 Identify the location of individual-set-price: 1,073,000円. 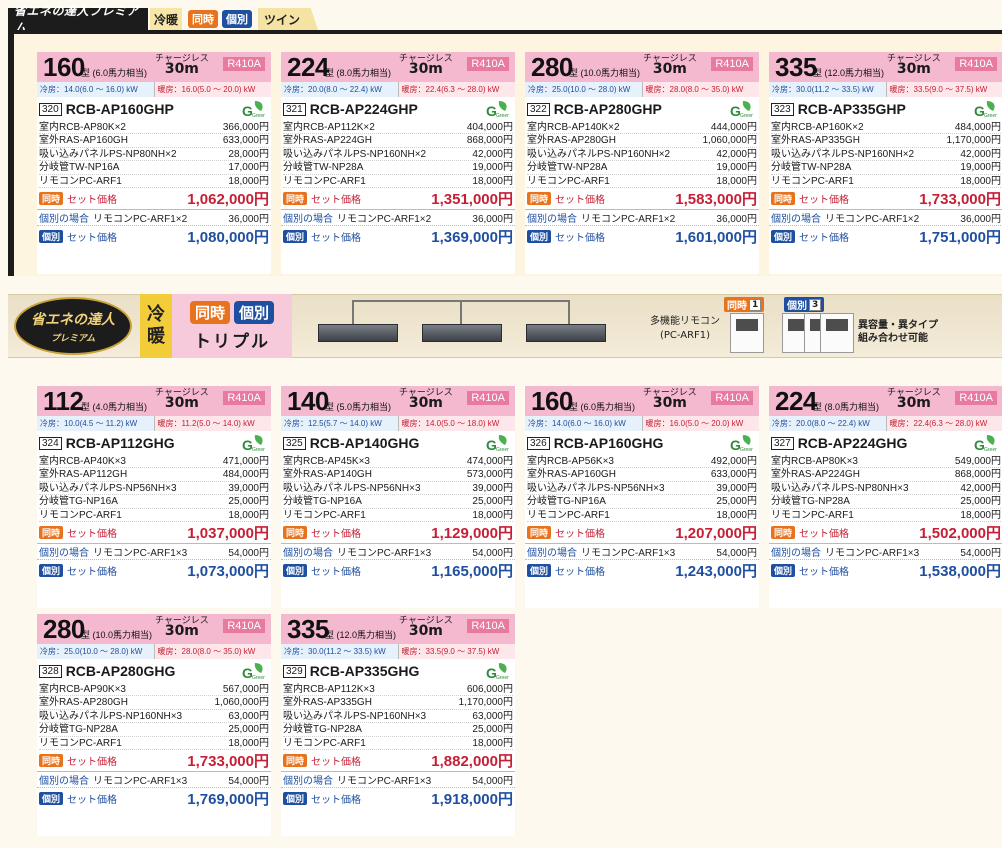
(228, 572).